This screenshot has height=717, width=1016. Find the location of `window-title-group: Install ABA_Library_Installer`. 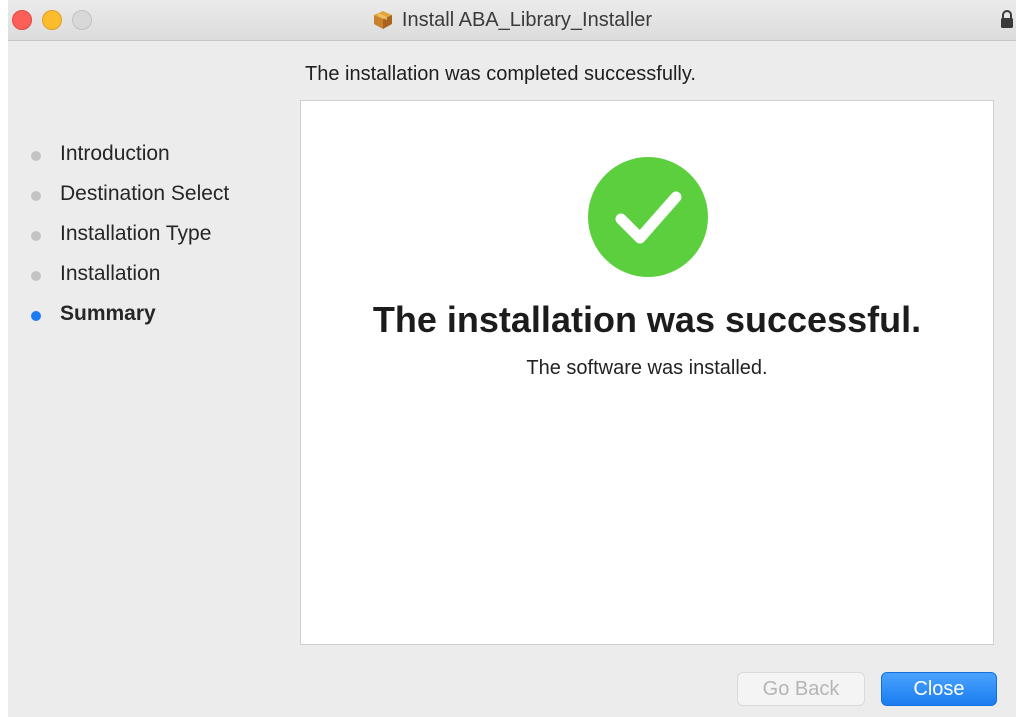

window-title-group: Install ABA_Library_Installer is located at coordinates (512, 20).